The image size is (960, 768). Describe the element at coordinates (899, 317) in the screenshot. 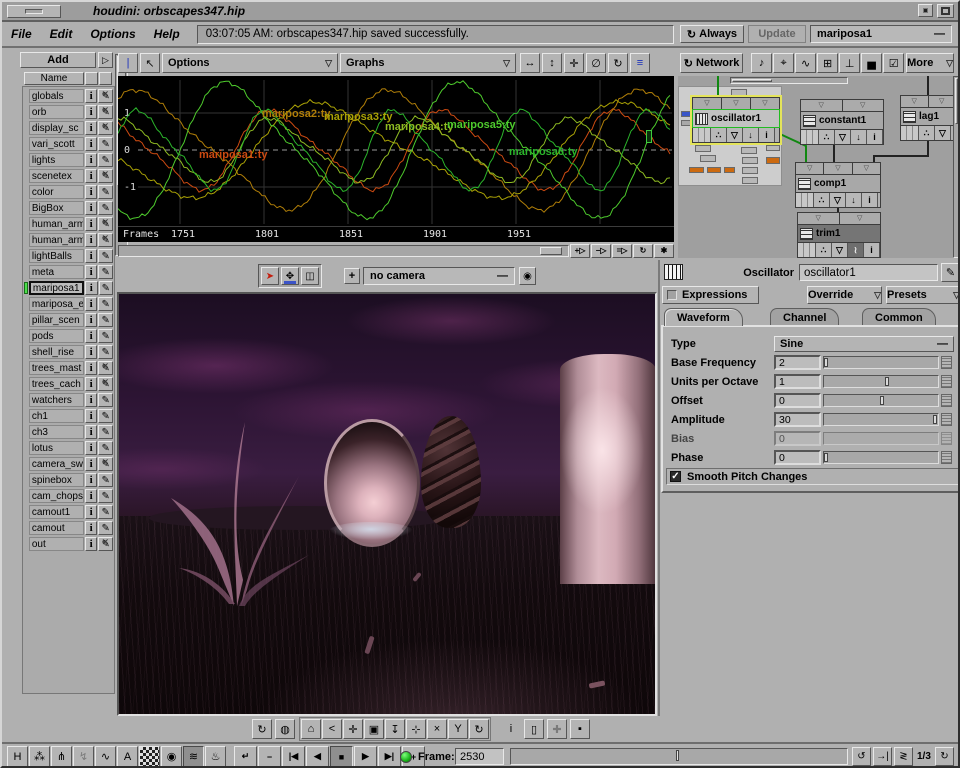

I see `tab-common: Common` at that location.